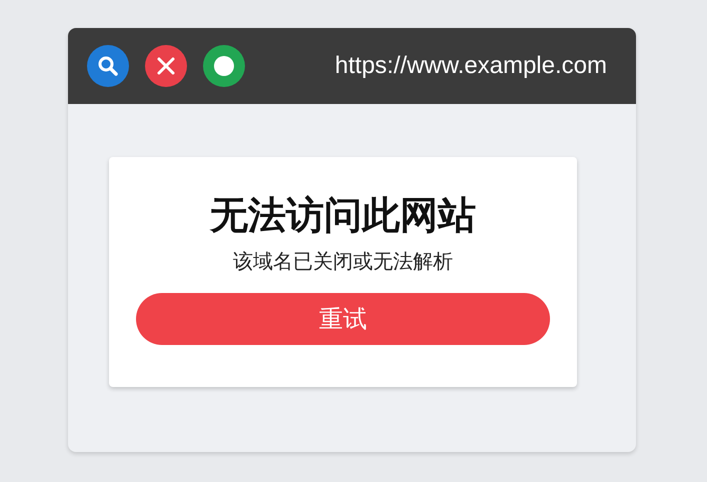  What do you see at coordinates (108, 66) in the screenshot?
I see `search-icon` at bounding box center [108, 66].